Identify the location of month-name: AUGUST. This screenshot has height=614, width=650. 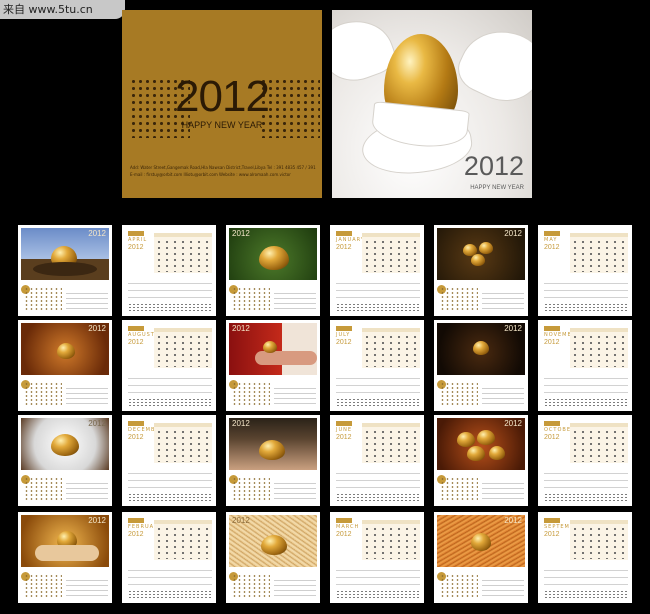
(141, 335).